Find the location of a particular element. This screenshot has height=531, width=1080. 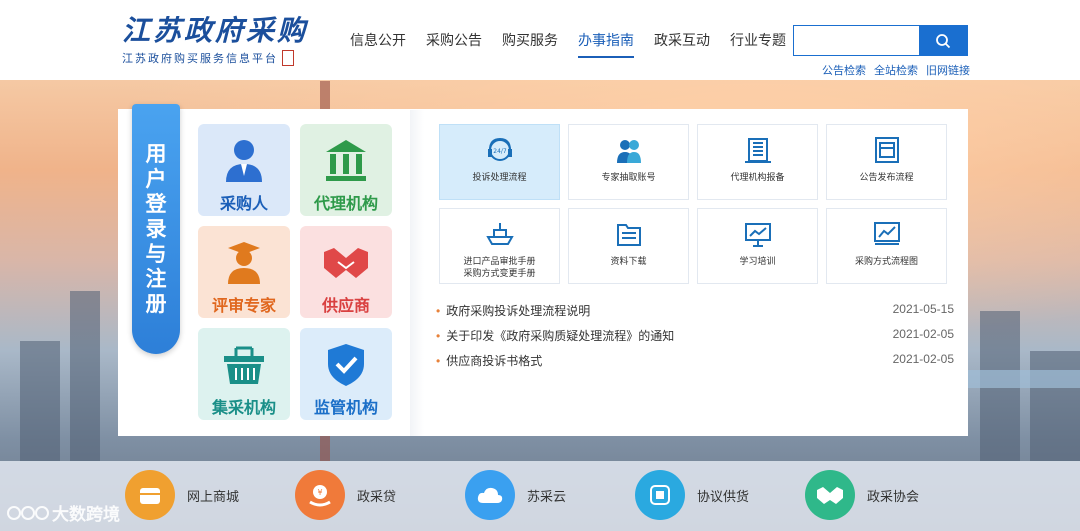

header-links: 公告检索 全站检索 旧网链接 is located at coordinates (900, 70).